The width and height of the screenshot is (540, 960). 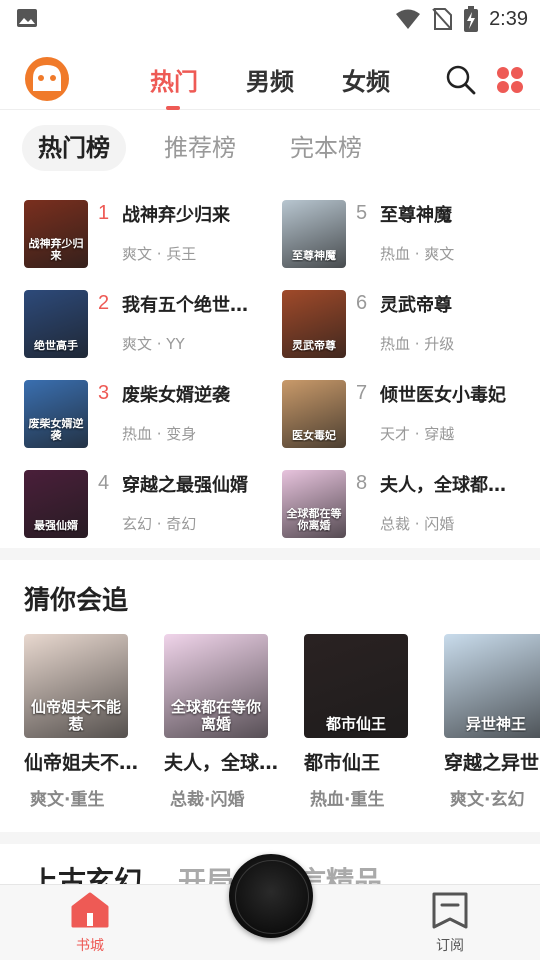 I want to click on no-sim-icon, so click(x=442, y=19).